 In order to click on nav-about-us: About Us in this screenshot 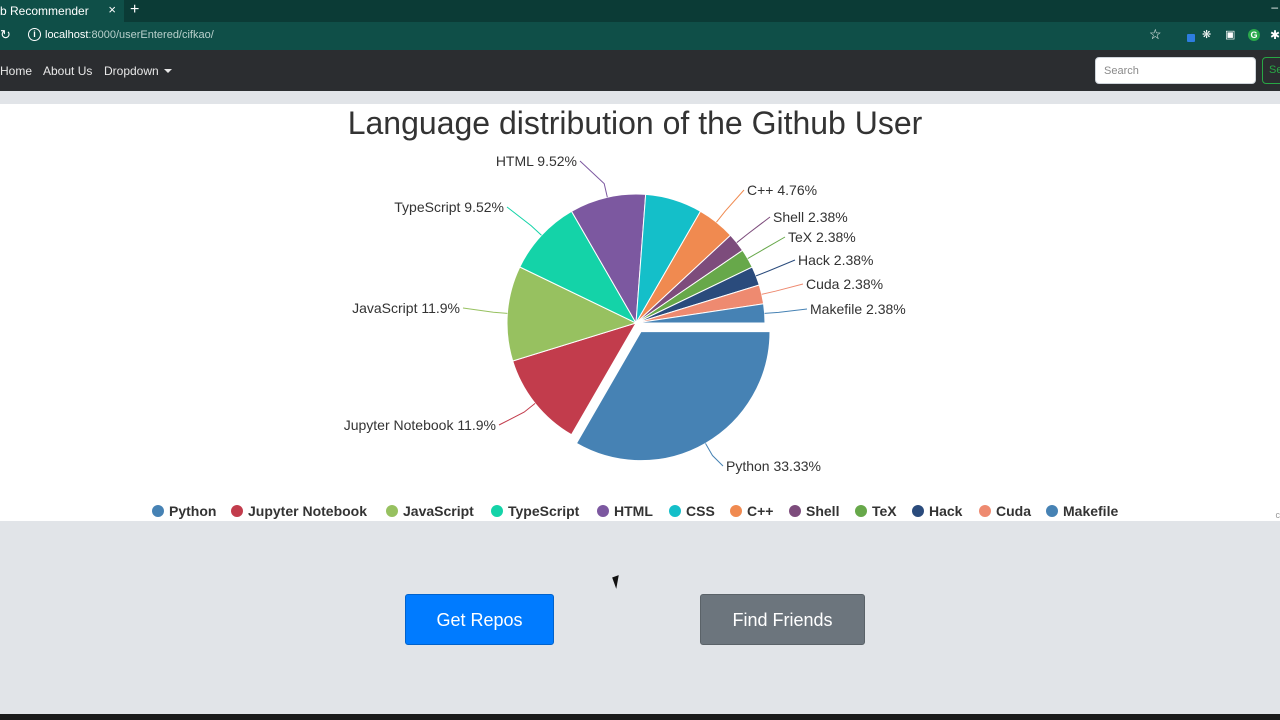, I will do `click(67, 71)`.